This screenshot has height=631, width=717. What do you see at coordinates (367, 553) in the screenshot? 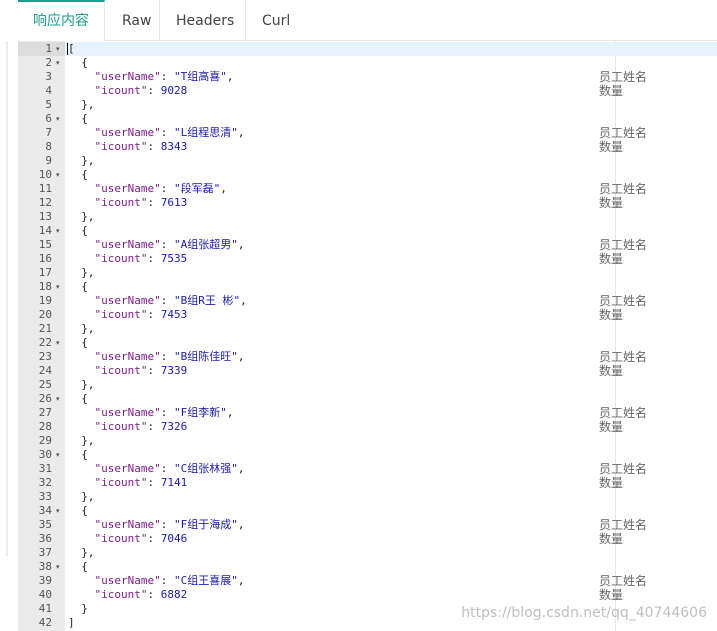
I see `code-line: 37 },` at bounding box center [367, 553].